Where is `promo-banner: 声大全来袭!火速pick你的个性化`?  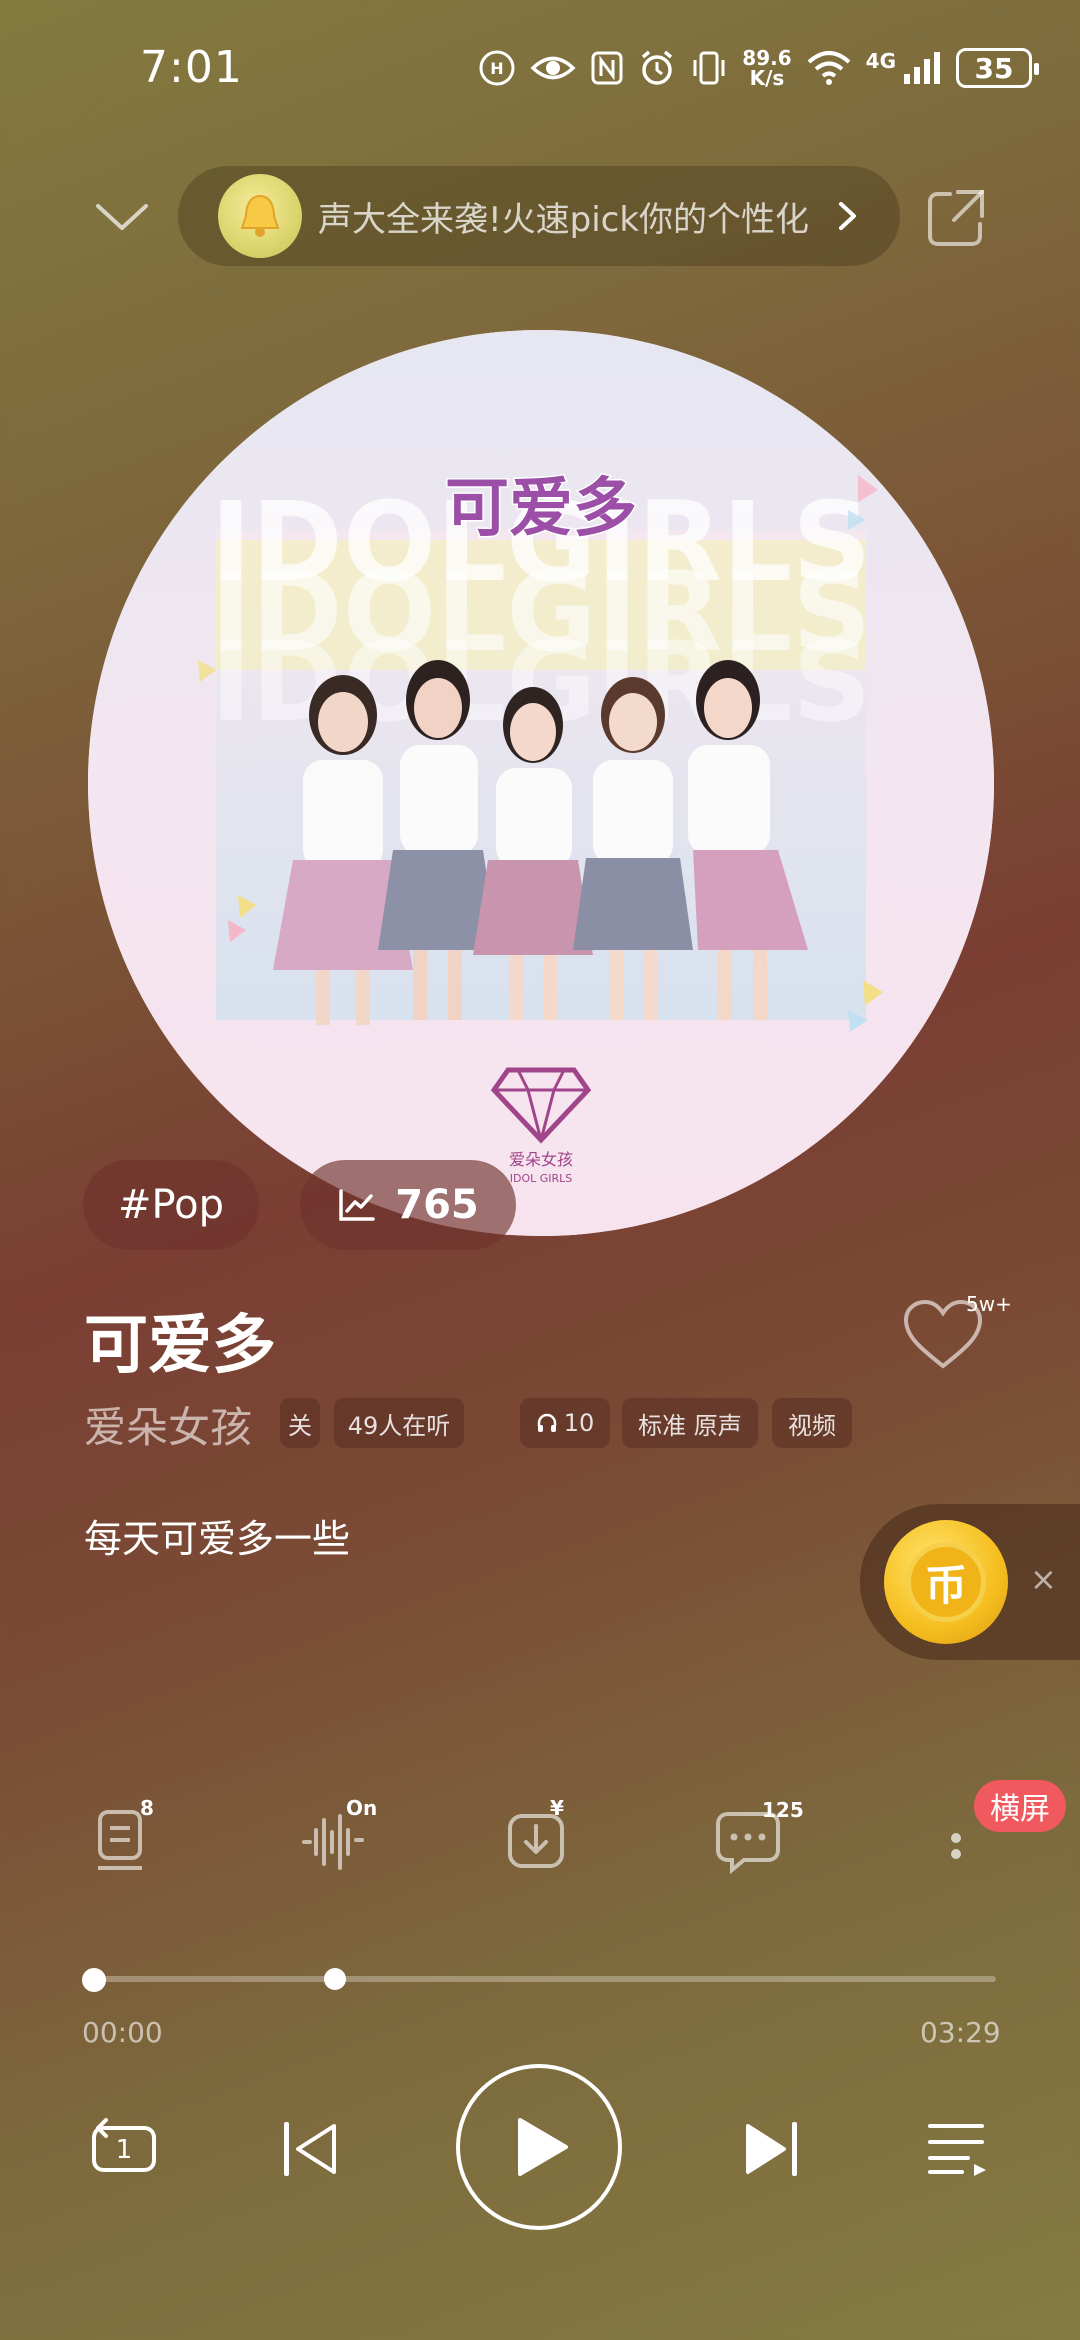 promo-banner: 声大全来袭!火速pick你的个性化 is located at coordinates (539, 216).